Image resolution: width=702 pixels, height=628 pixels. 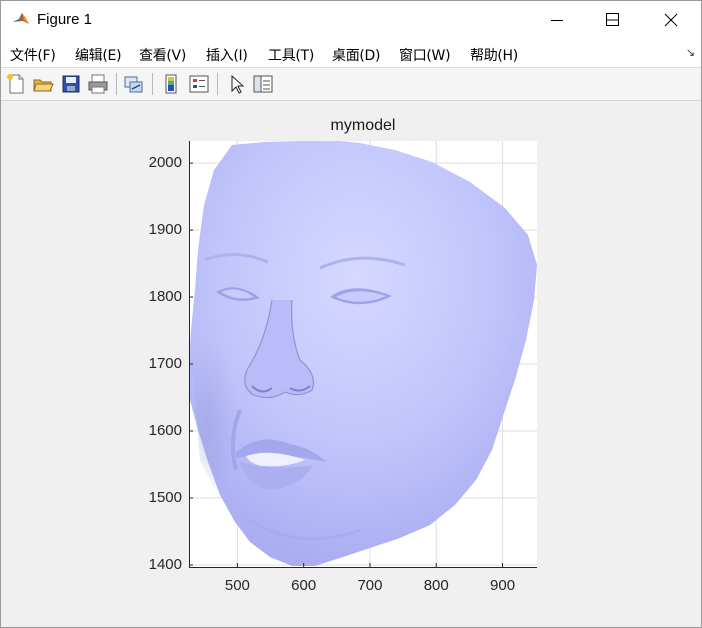 What do you see at coordinates (165, 497) in the screenshot?
I see `y-tick-label: 1500` at bounding box center [165, 497].